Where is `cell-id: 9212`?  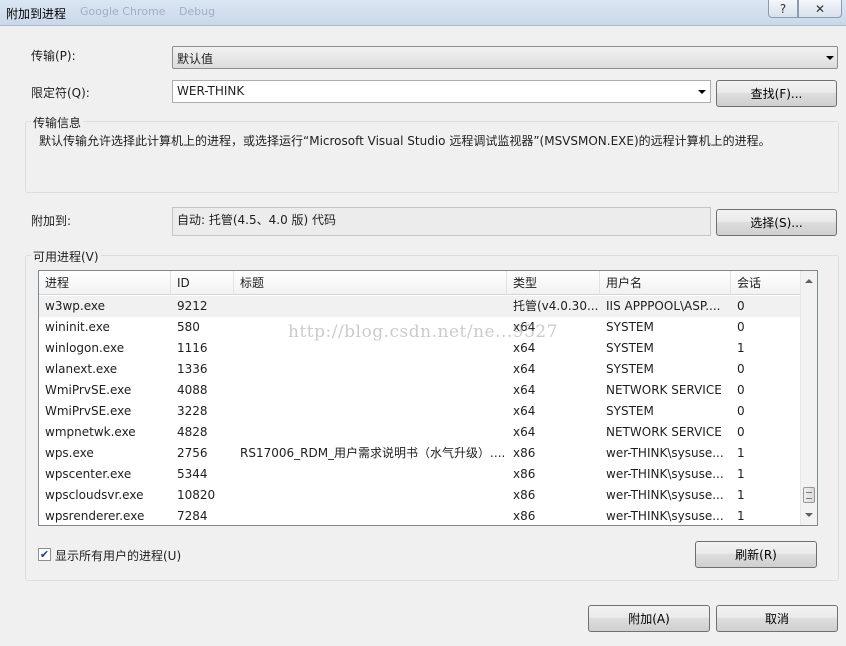
cell-id: 9212 is located at coordinates (192, 306).